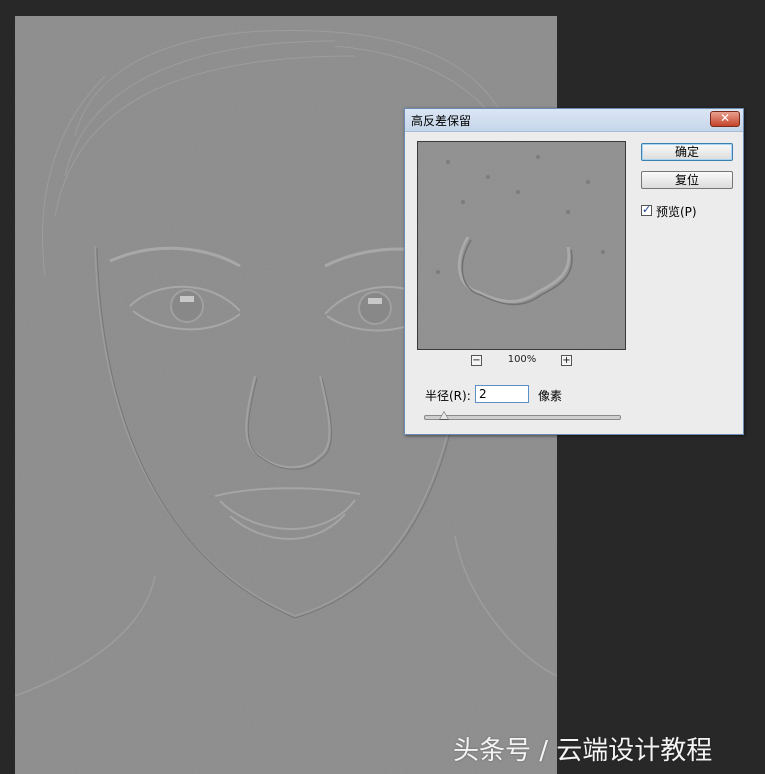  I want to click on reset-button: 复位, so click(687, 180).